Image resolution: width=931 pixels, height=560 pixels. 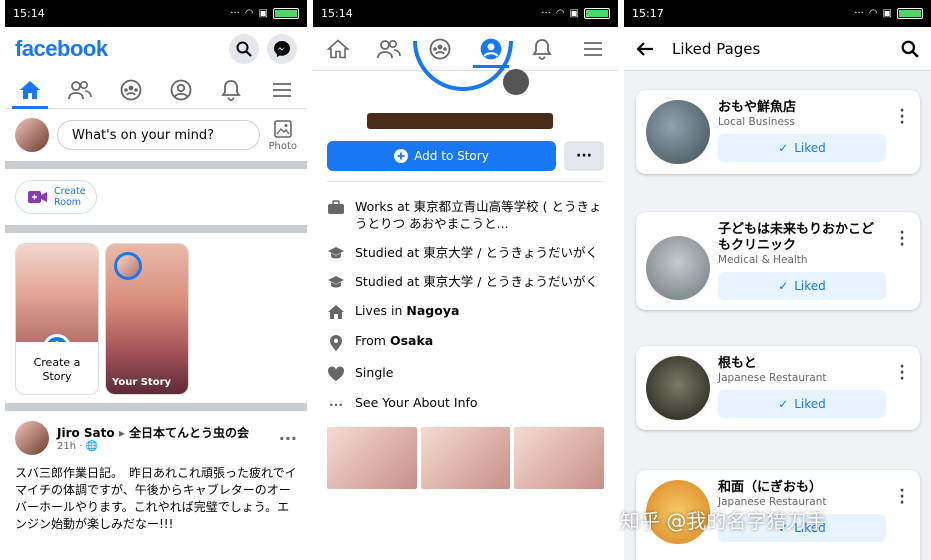 I want to click on tab-groups, so click(x=131, y=90).